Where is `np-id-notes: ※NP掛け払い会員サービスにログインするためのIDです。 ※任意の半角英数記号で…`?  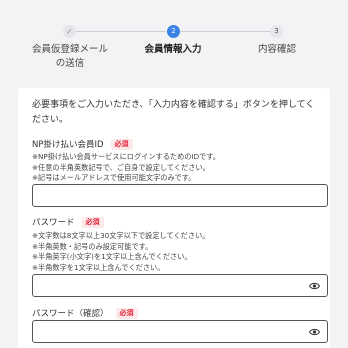
np-id-notes: ※NP掛け払い会員サービスにログインするためのIDです。 ※任意の半角英数記号で… is located at coordinates (180, 168).